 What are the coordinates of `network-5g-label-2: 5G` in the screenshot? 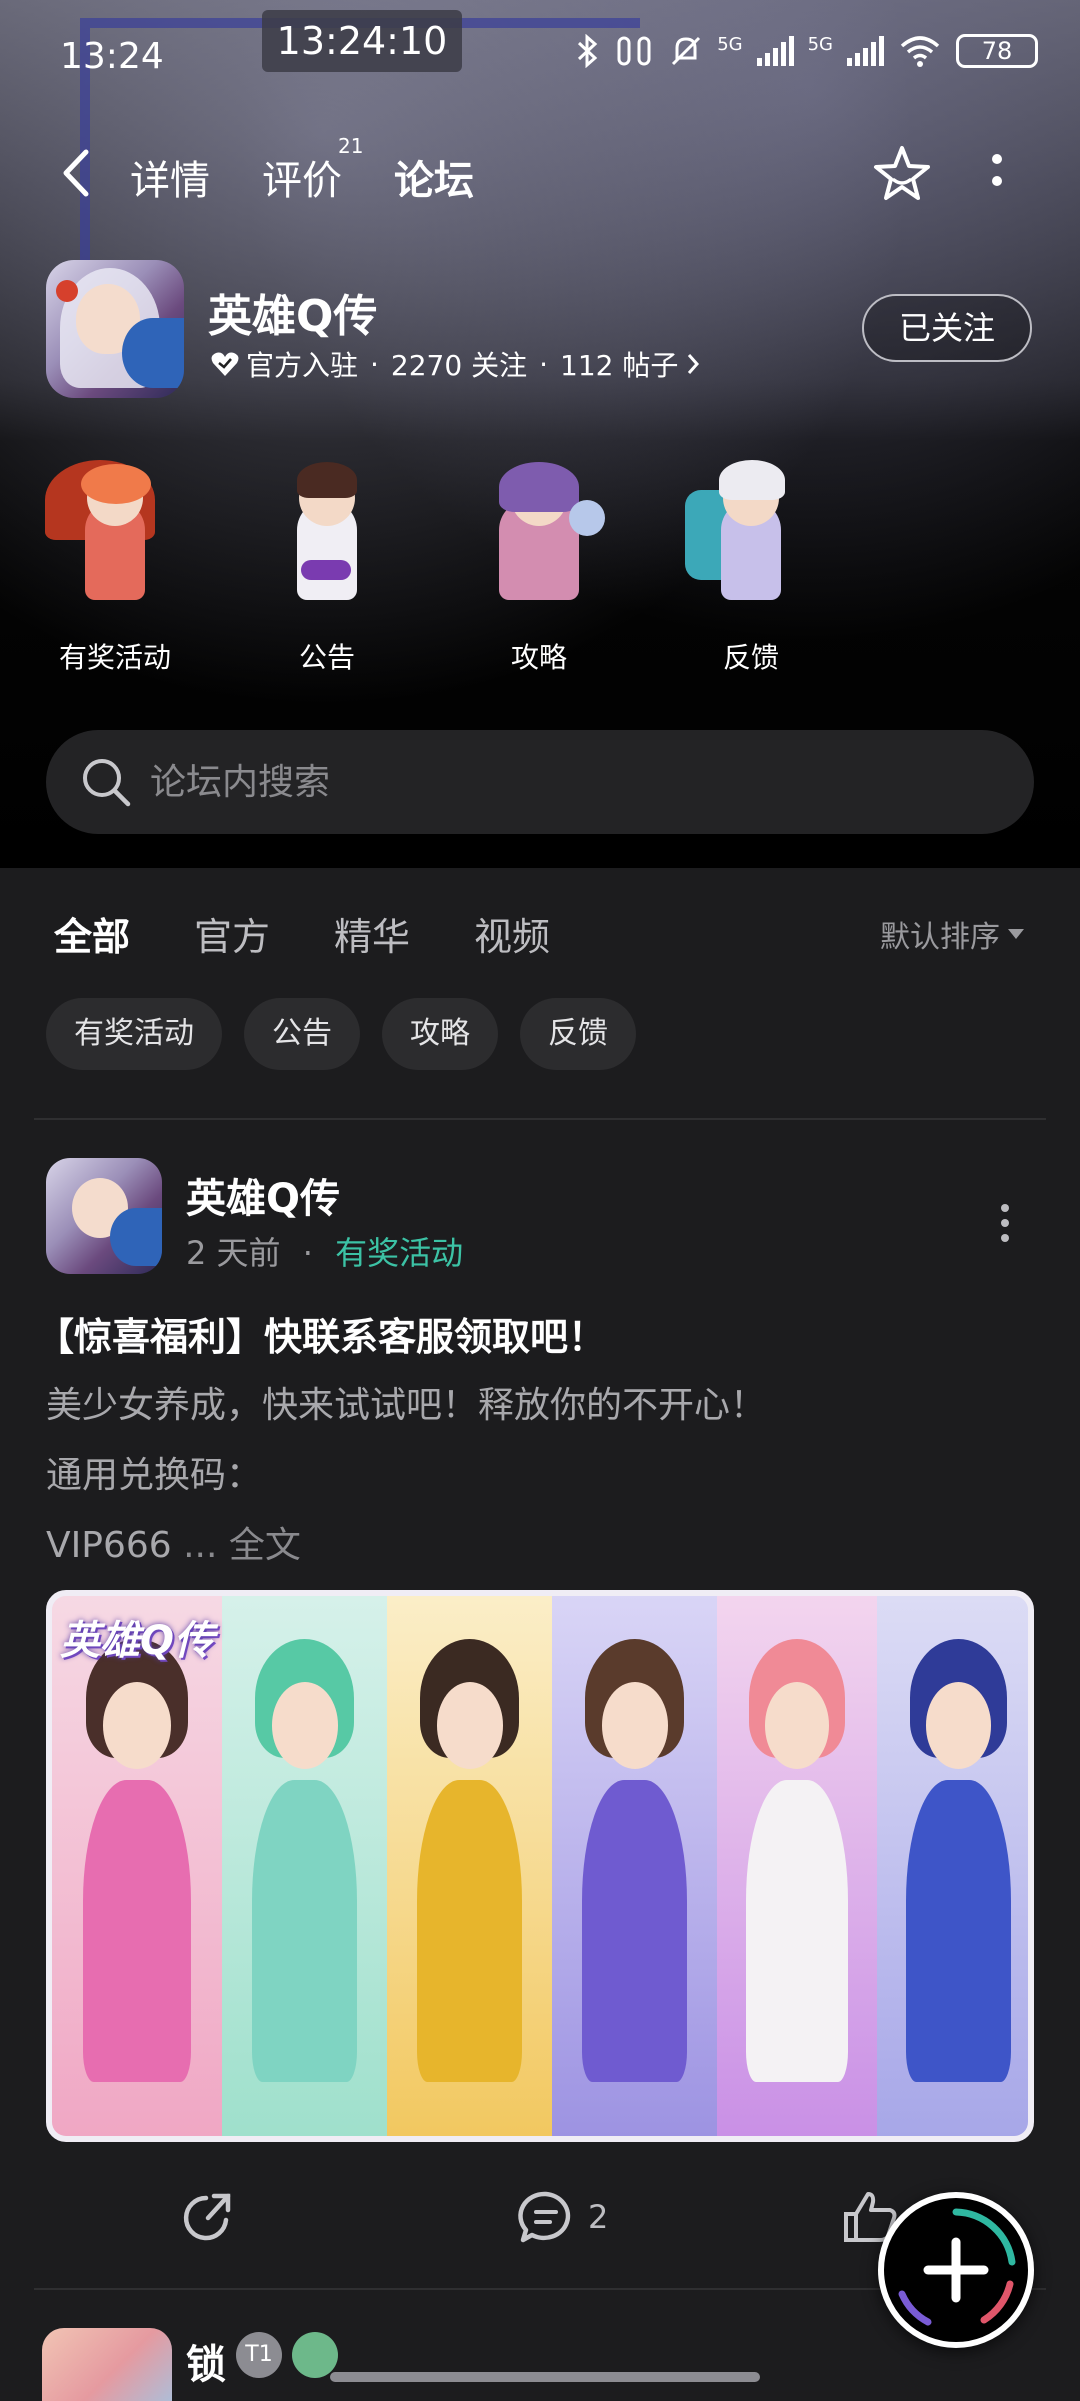 It's located at (820, 44).